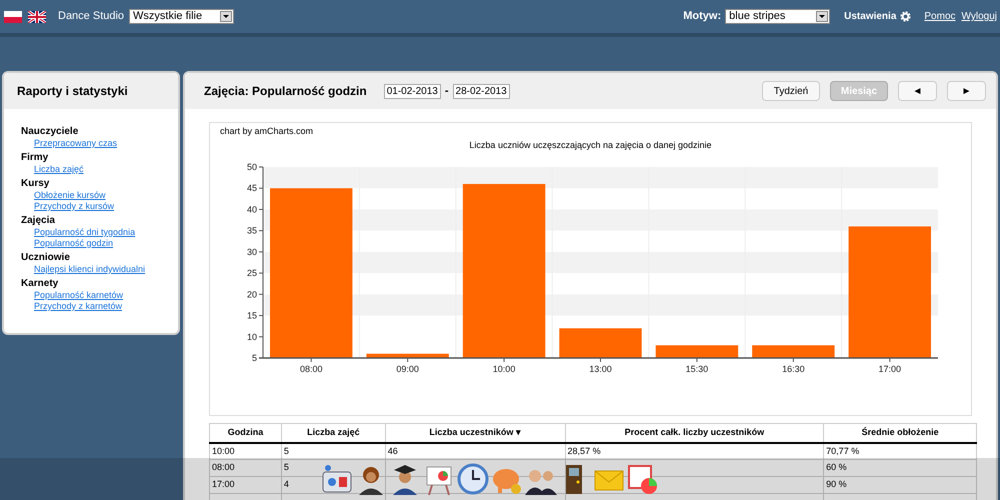  What do you see at coordinates (267, 131) in the screenshot?
I see `chart-credit: chart by amCharts.com` at bounding box center [267, 131].